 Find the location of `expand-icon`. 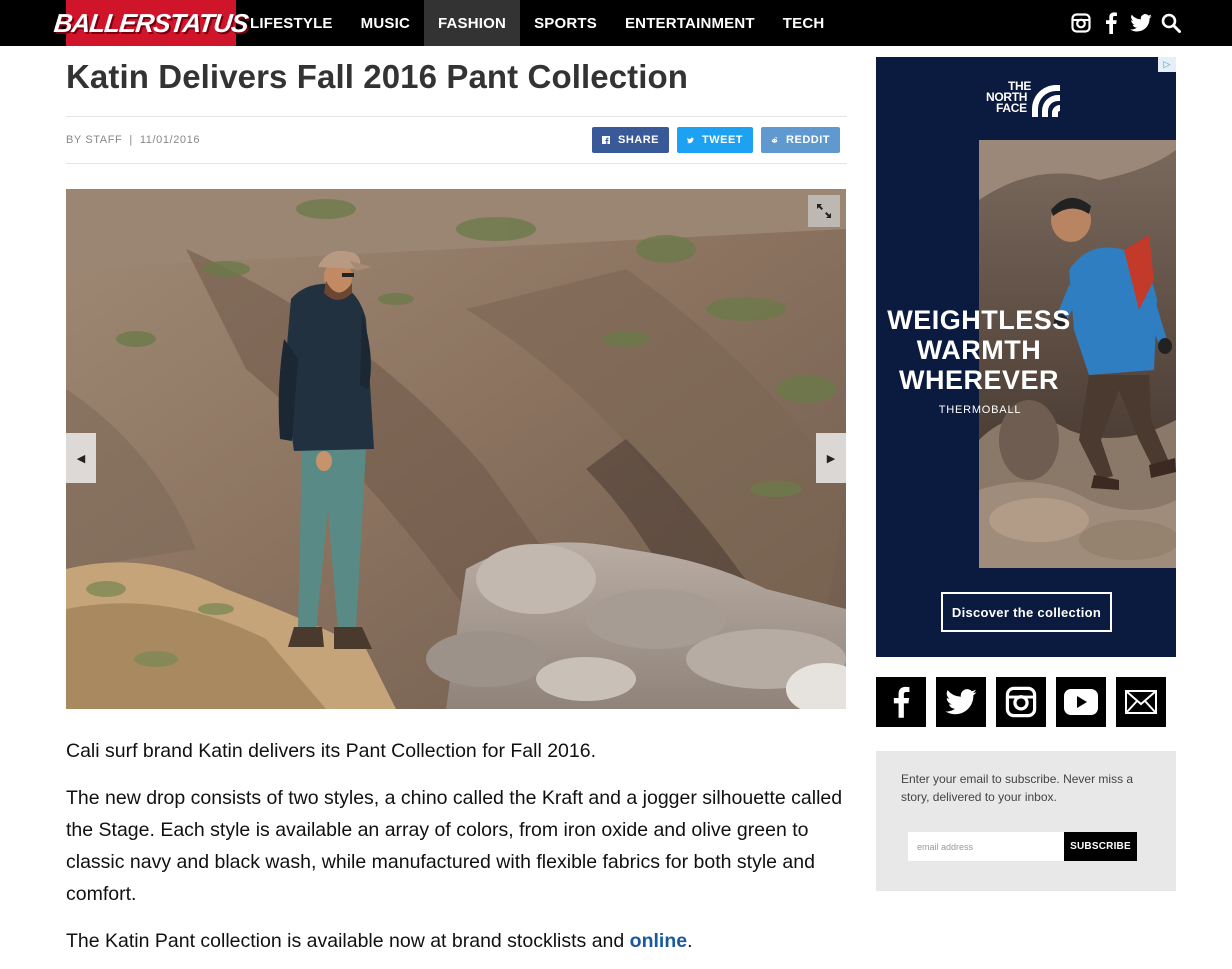

expand-icon is located at coordinates (824, 211).